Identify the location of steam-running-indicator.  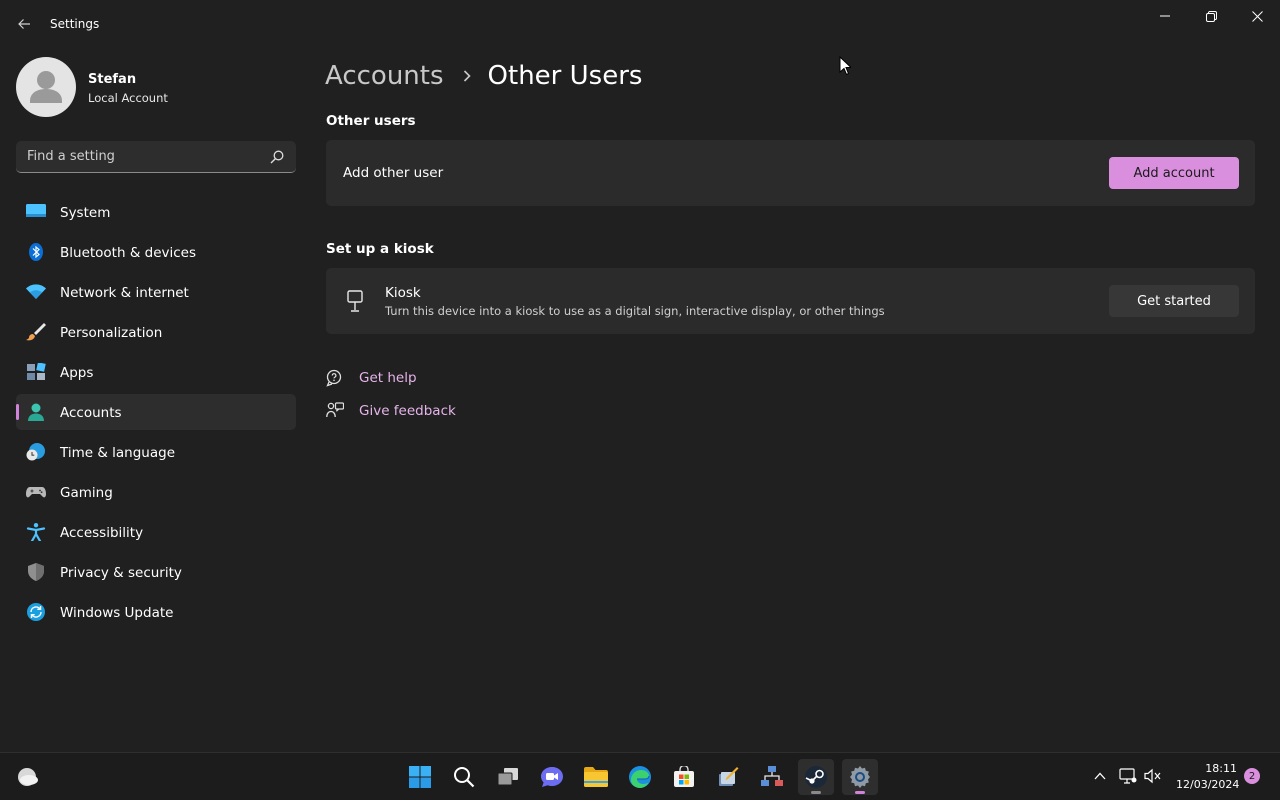
(816, 792).